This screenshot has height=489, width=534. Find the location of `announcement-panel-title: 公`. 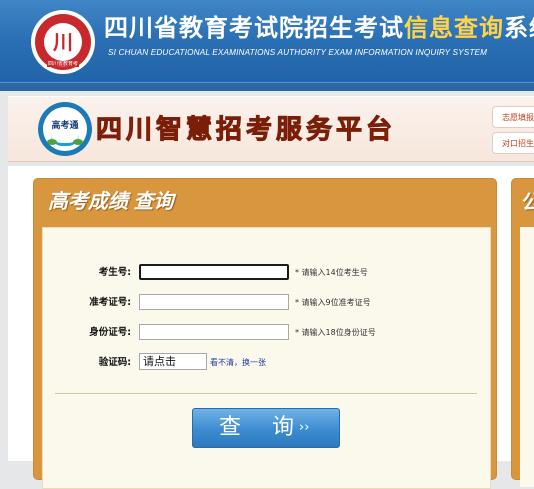

announcement-panel-title: 公 is located at coordinates (528, 202).